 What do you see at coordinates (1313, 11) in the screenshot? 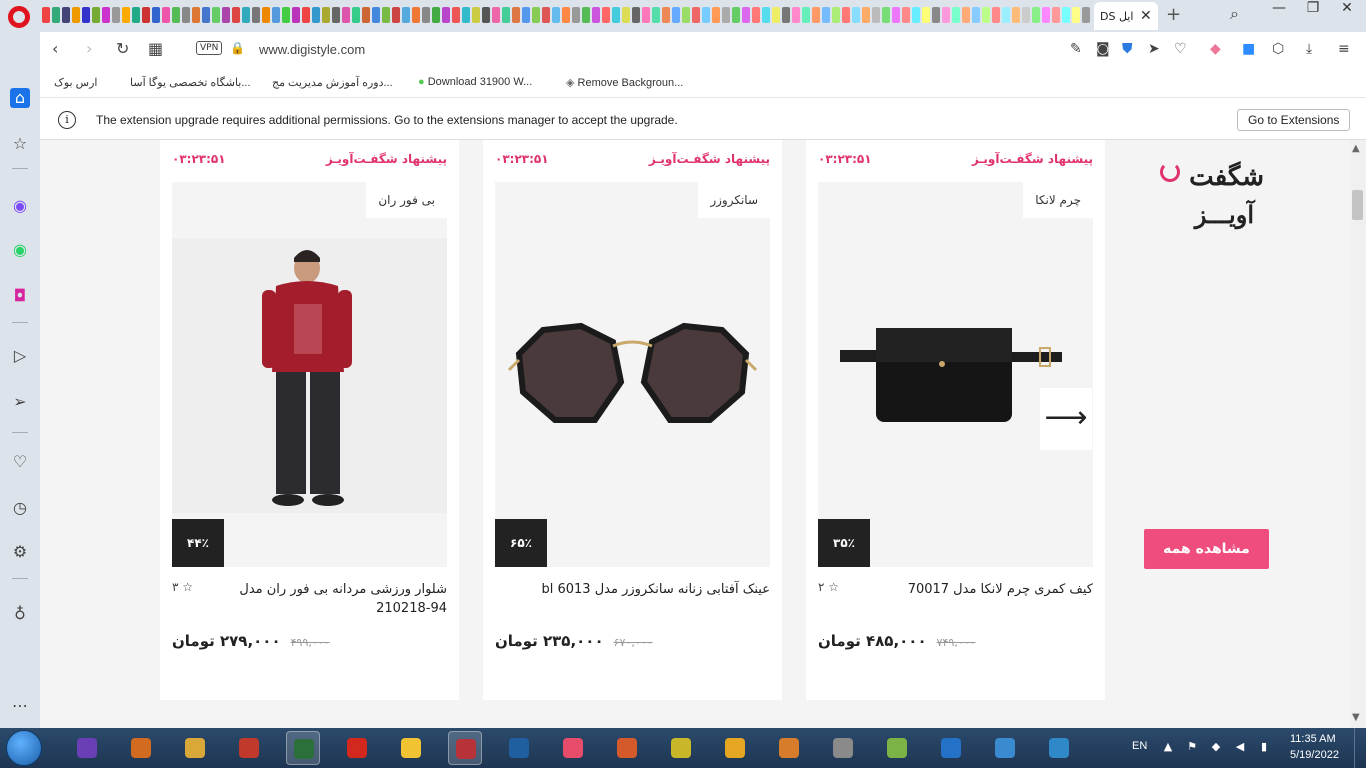
I see `restore-button: ❐` at bounding box center [1313, 11].